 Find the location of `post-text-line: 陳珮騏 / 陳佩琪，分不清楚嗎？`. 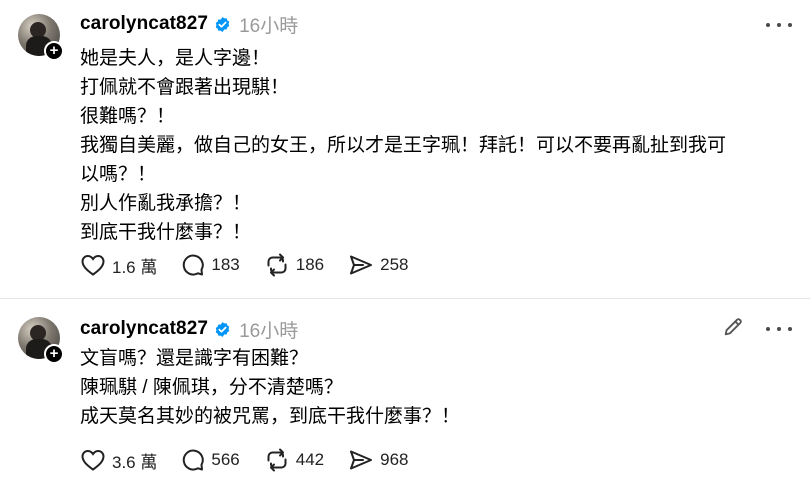

post-text-line: 陳珮騏 / 陳佩琪，分不清楚嗎？ is located at coordinates (211, 387).